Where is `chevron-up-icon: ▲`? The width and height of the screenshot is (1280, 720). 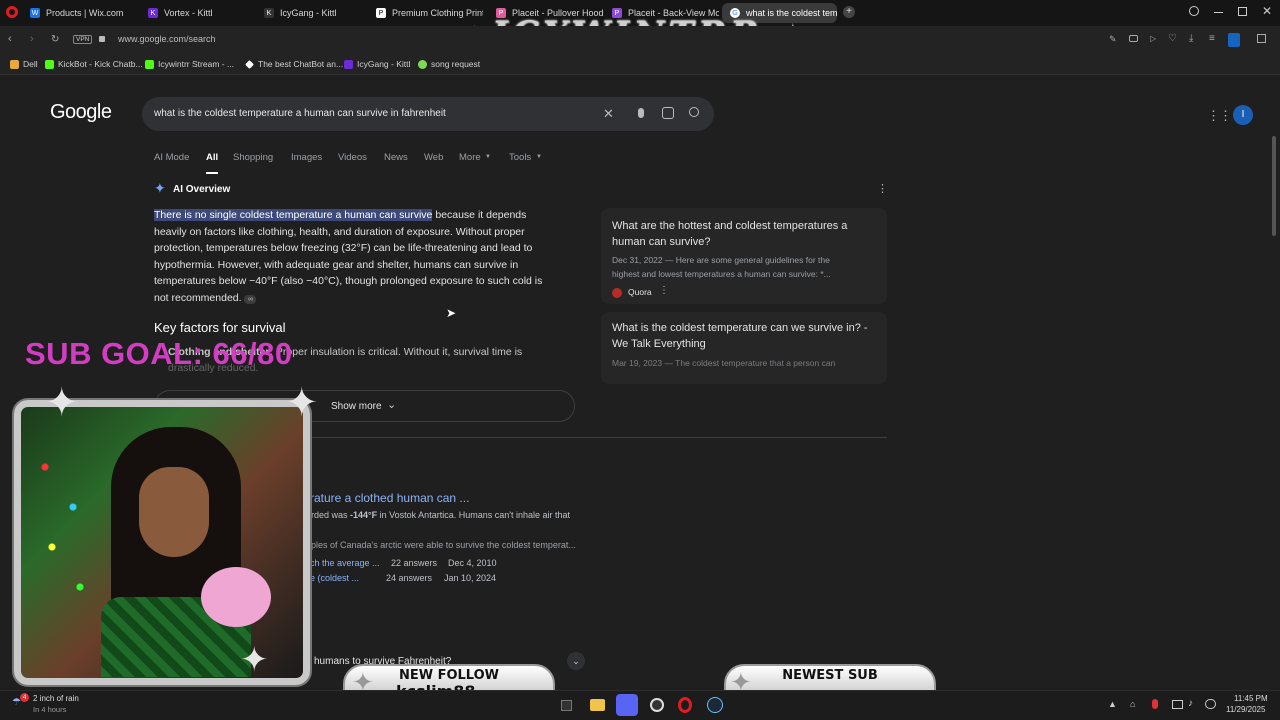 chevron-up-icon: ▲ is located at coordinates (1112, 704).